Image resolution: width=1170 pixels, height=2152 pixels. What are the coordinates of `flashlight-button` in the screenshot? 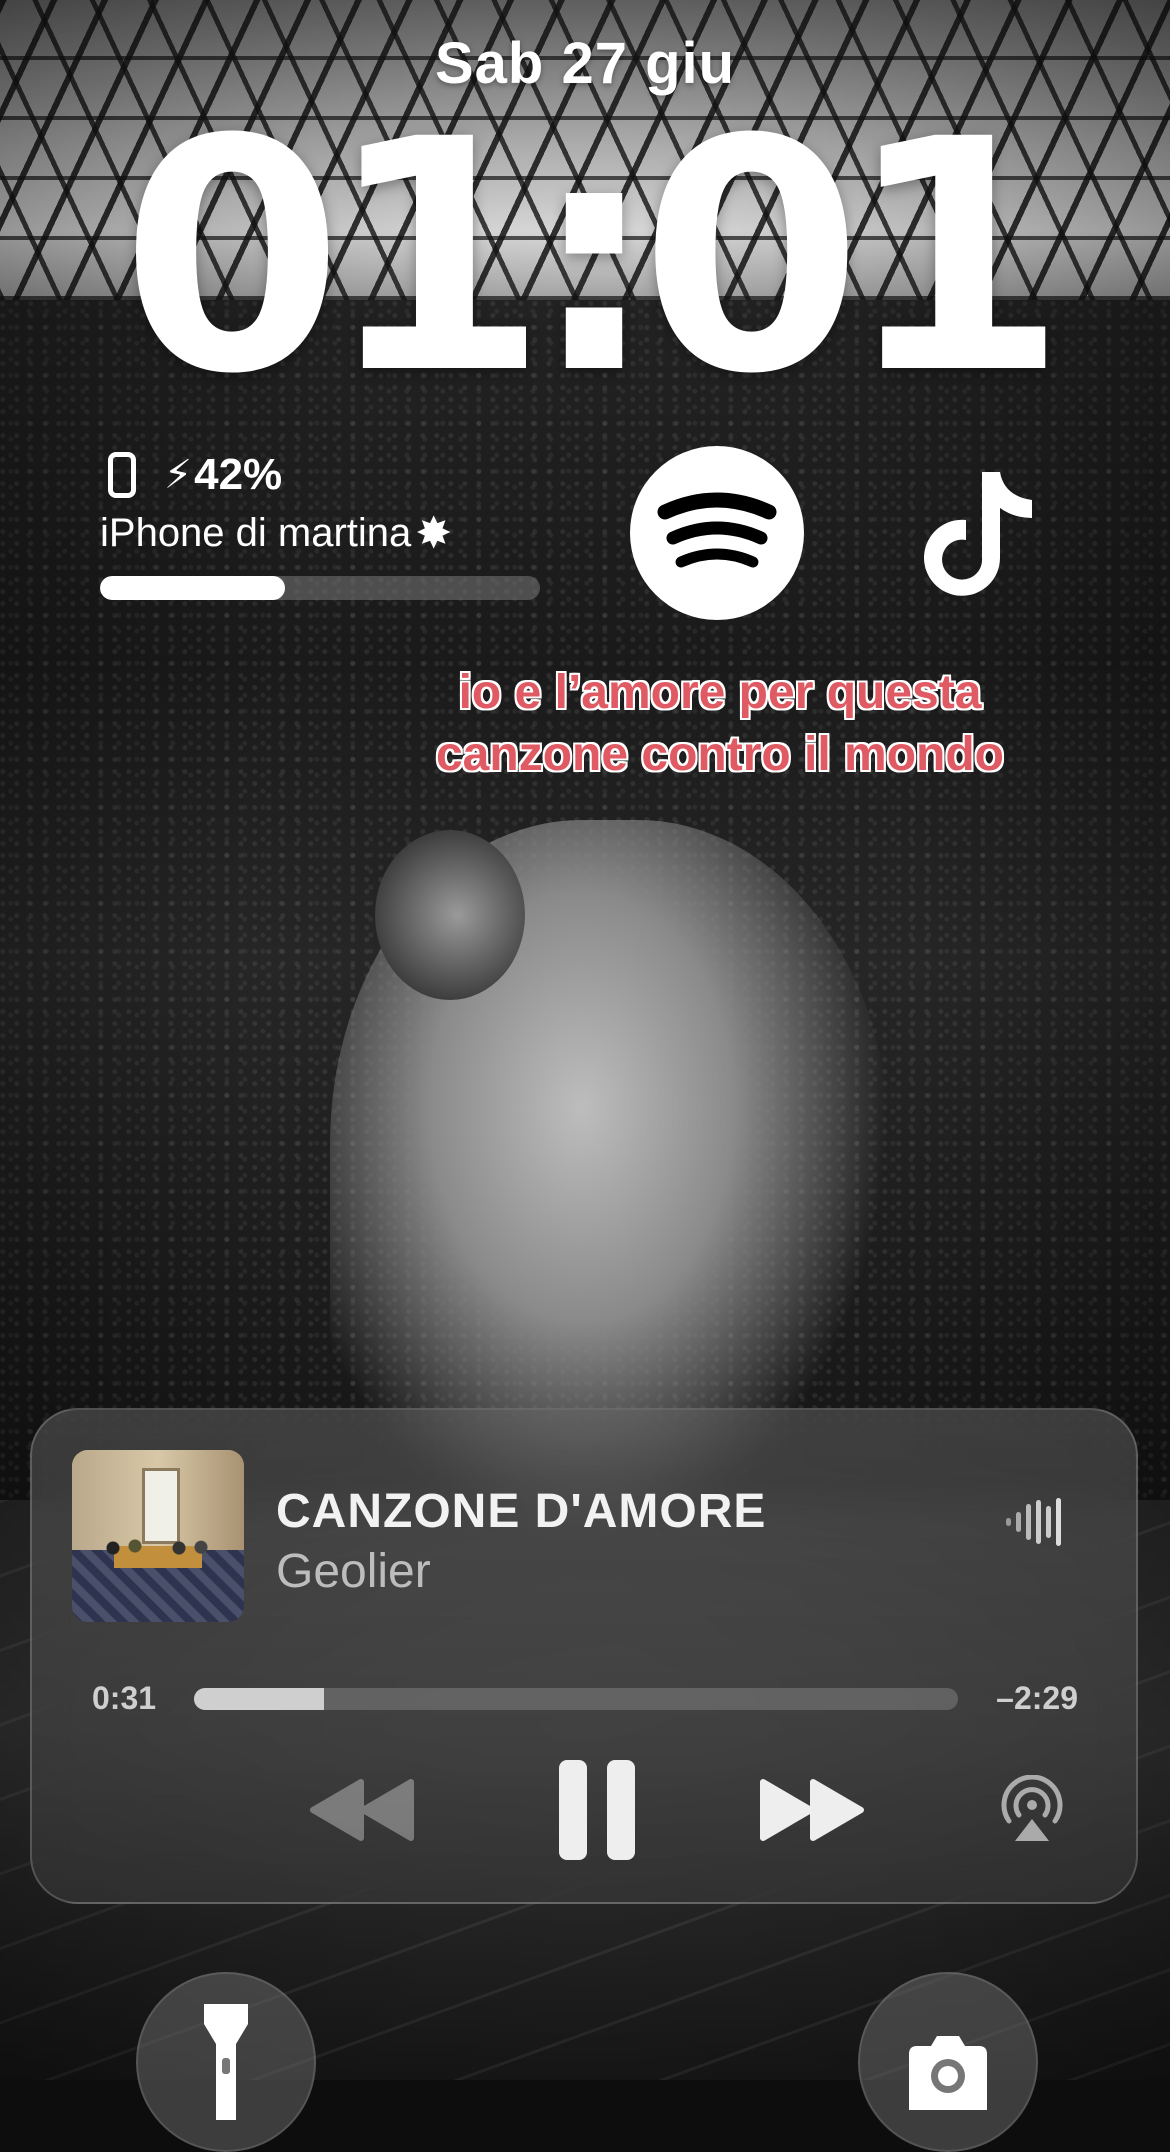 It's located at (226, 2062).